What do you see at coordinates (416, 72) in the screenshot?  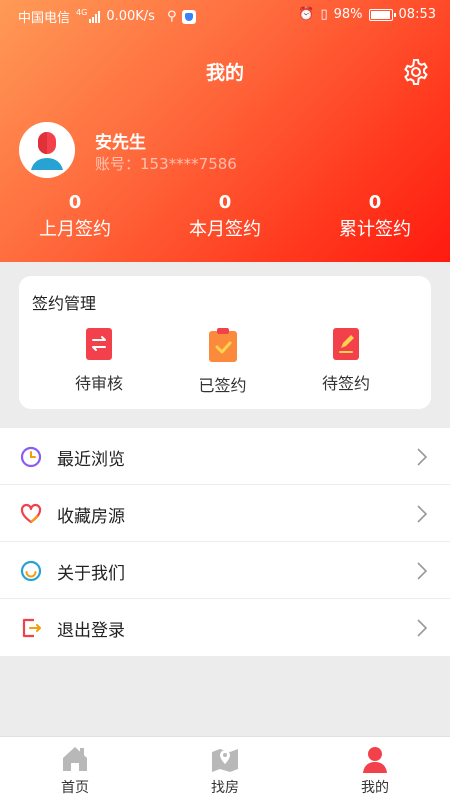 I see `gear-icon` at bounding box center [416, 72].